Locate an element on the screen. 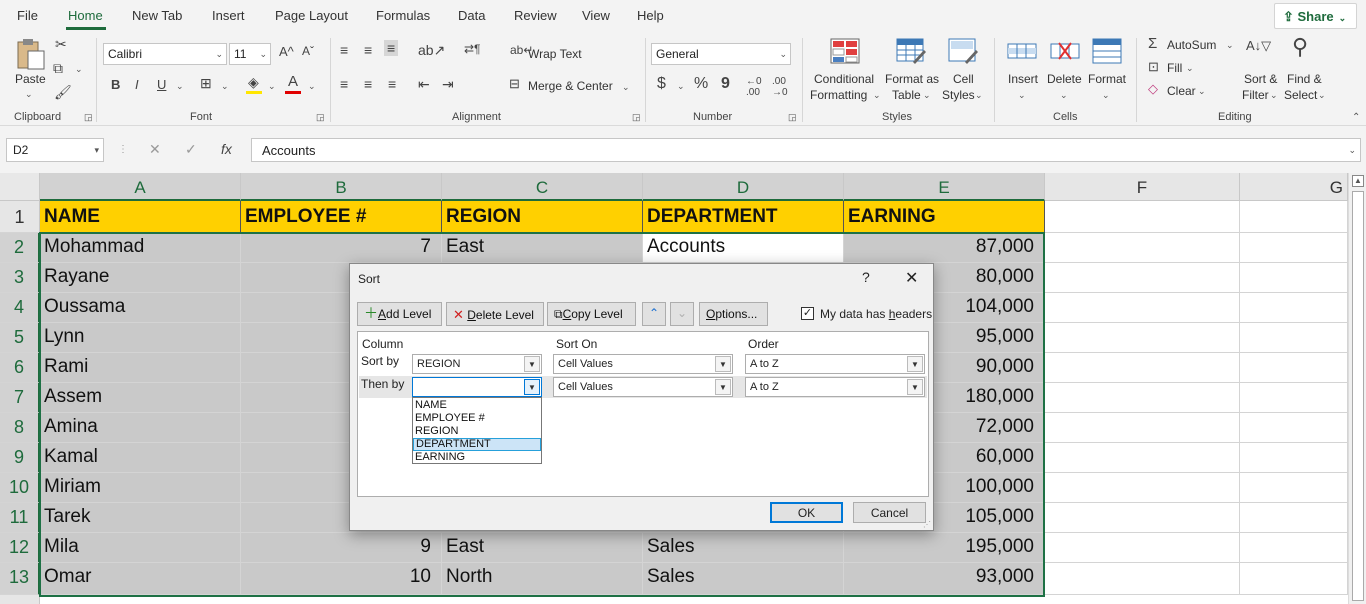  align-left-icon: ≡ is located at coordinates (344, 84).